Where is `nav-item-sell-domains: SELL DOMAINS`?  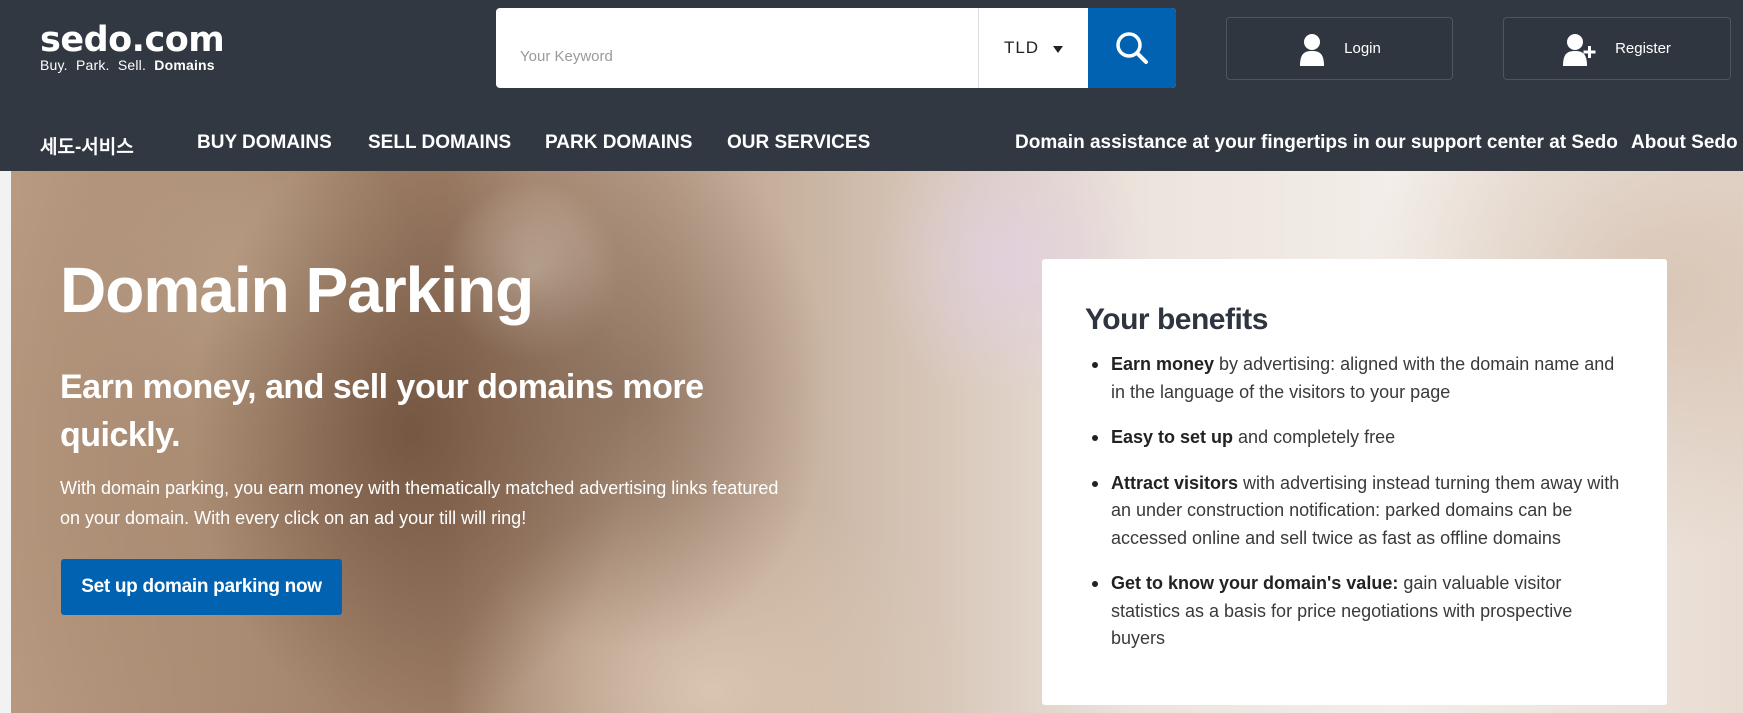 nav-item-sell-domains: SELL DOMAINS is located at coordinates (439, 143).